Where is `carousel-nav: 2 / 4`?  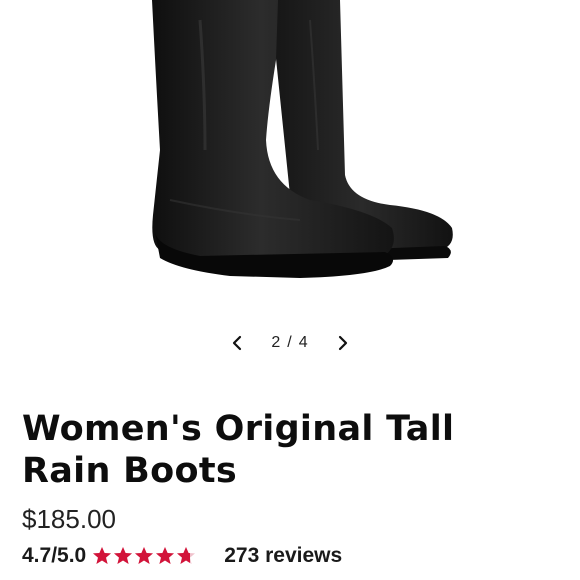 carousel-nav: 2 / 4 is located at coordinates (290, 343).